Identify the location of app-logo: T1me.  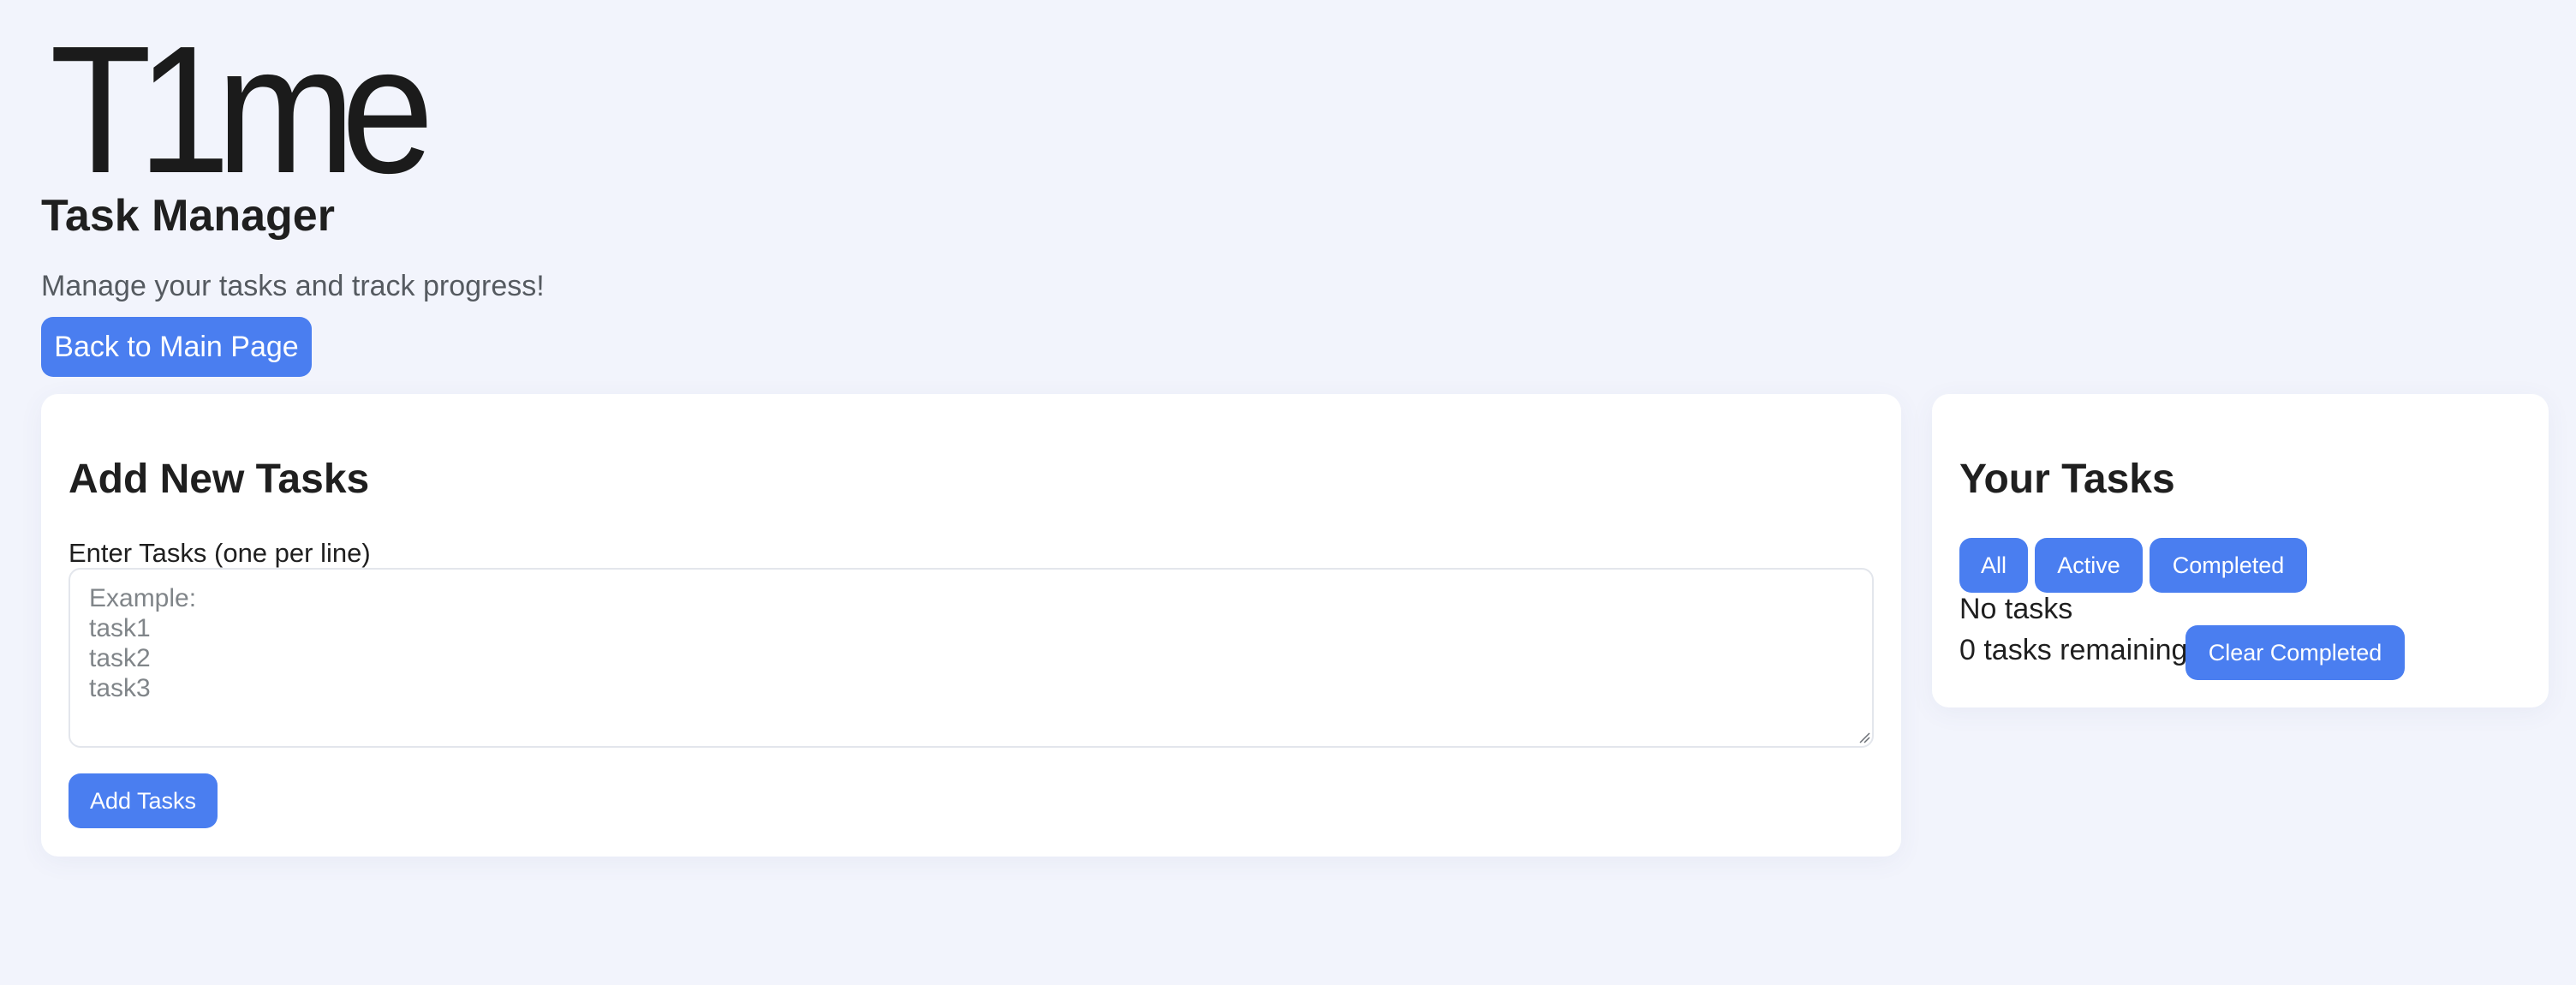
(242, 109).